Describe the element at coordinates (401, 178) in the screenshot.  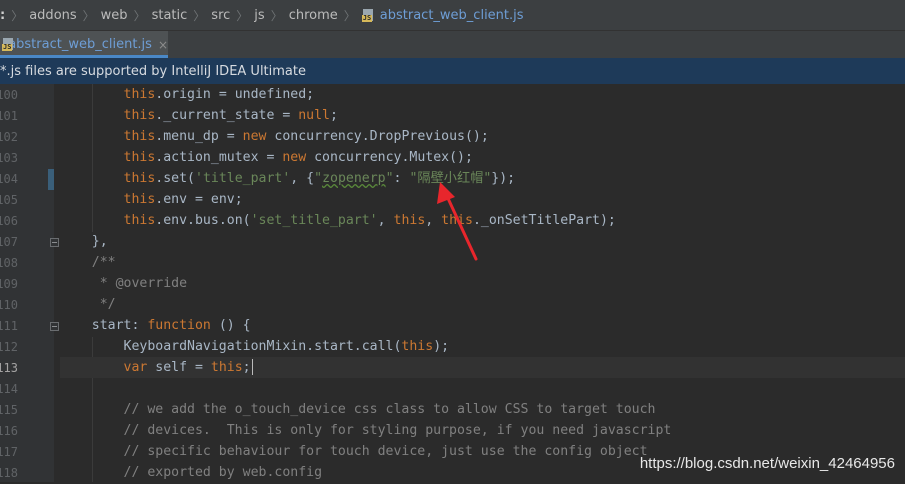
I see `code-text: :` at that location.